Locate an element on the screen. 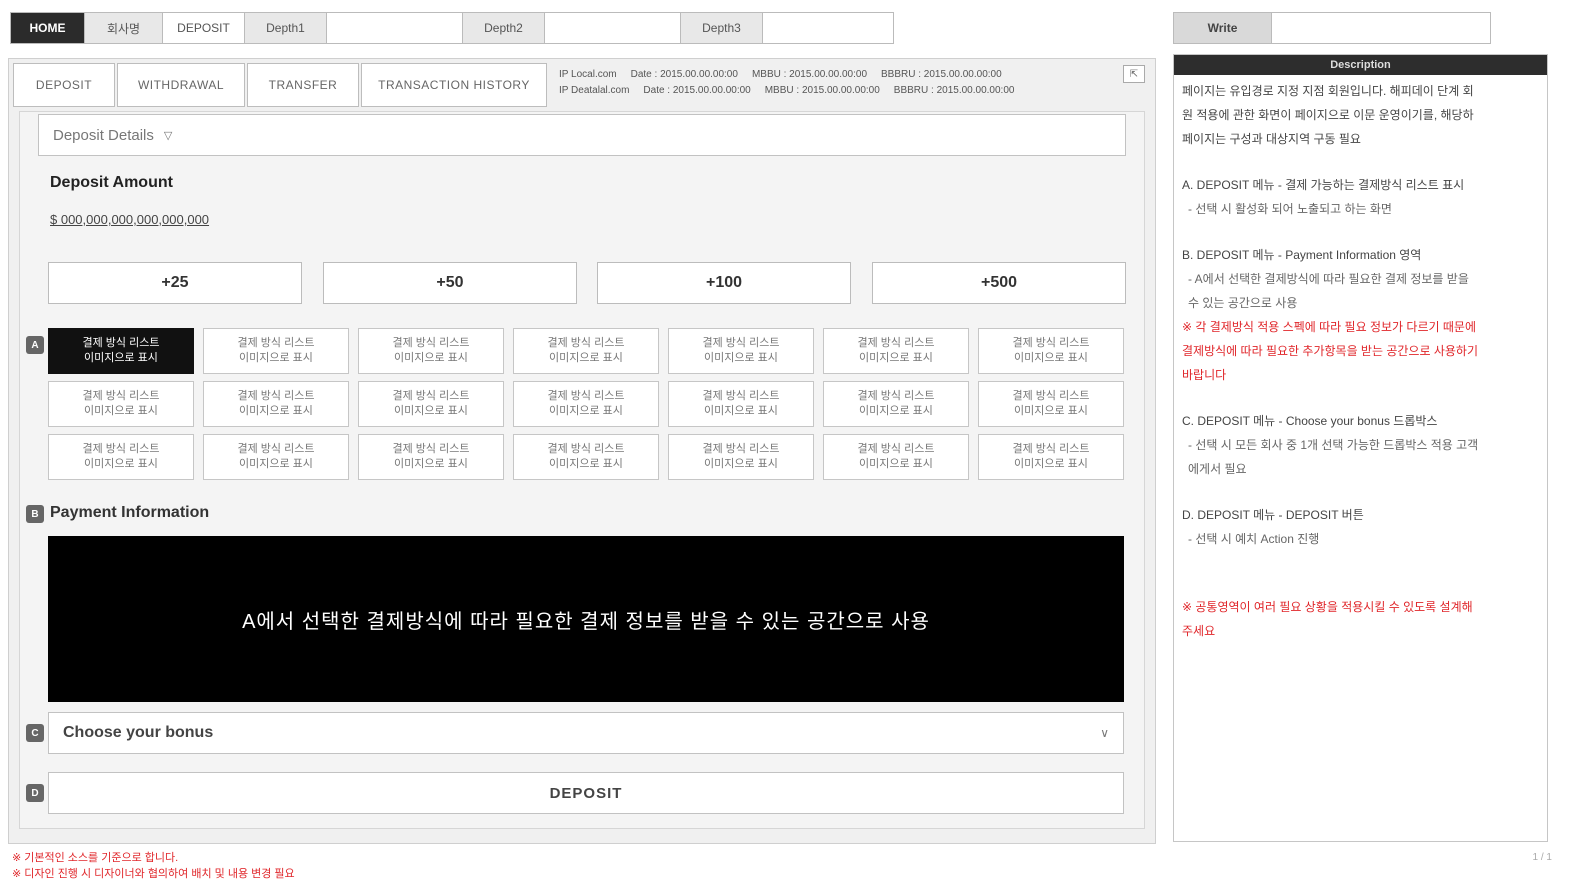 The width and height of the screenshot is (1586, 892). bonus-select-label: Choose your bonus is located at coordinates (138, 732).